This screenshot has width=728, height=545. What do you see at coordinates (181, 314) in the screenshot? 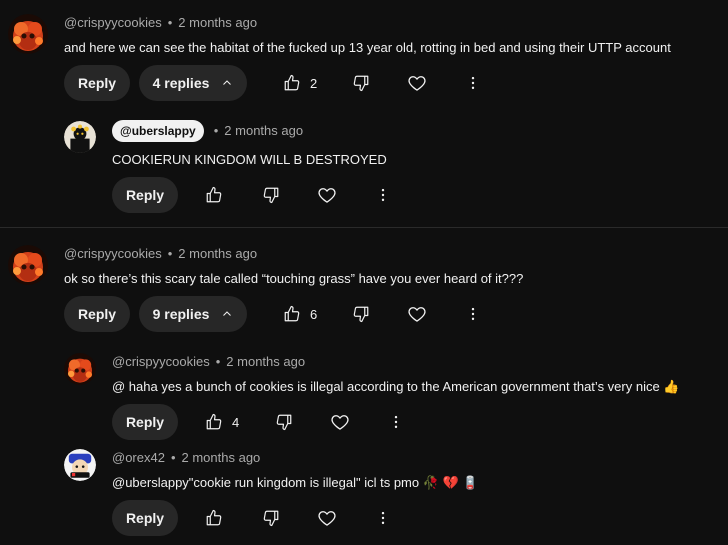
I see `replies-count-label: 9 replies` at bounding box center [181, 314].